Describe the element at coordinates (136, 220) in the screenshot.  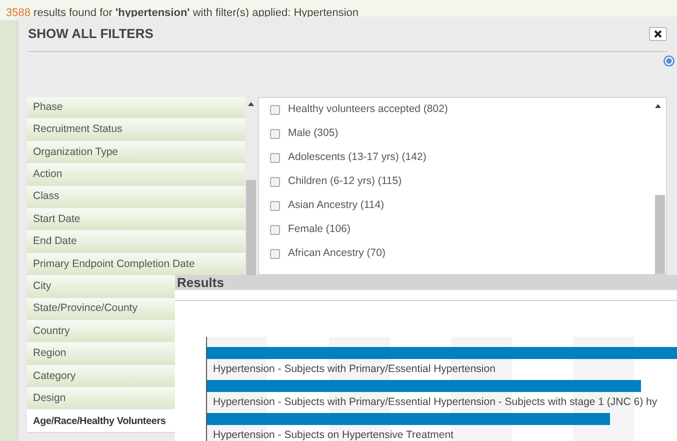
I see `filter-category-item: Start Date` at that location.